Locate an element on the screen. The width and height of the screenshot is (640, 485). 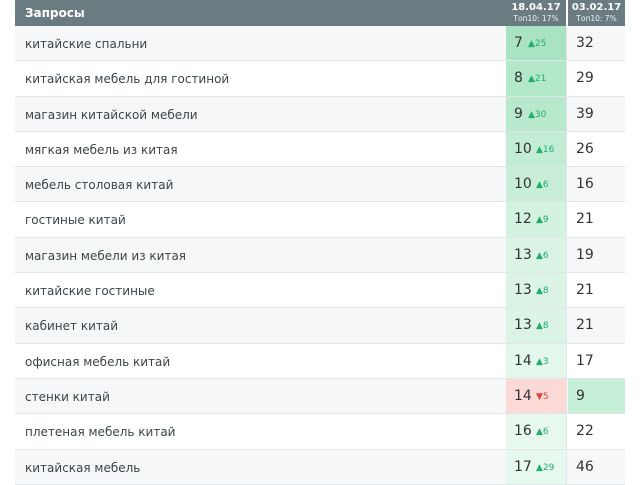
position-cell-current: 12 ▲9 is located at coordinates (536, 219).